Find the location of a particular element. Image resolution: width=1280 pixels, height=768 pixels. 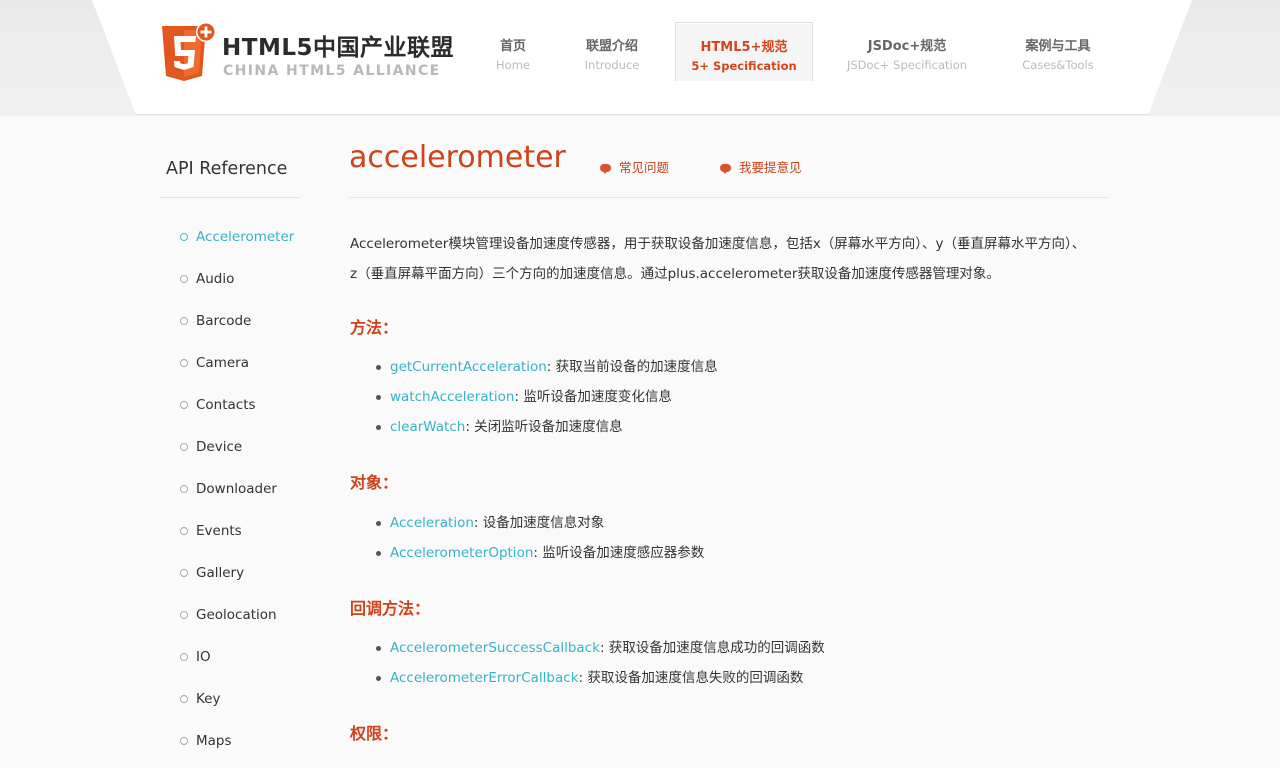

object-desc: : 监听设备加速度感应器参数 is located at coordinates (619, 553).